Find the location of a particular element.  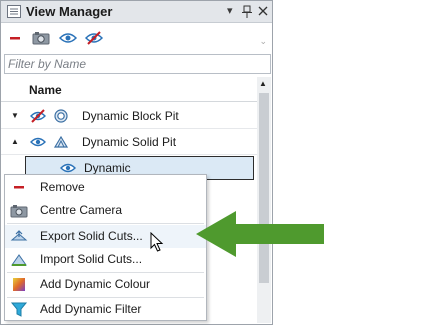

tree-row-dynamic-solid-pit: ▲ Dynamic Solid Pit is located at coordinates (129, 142).